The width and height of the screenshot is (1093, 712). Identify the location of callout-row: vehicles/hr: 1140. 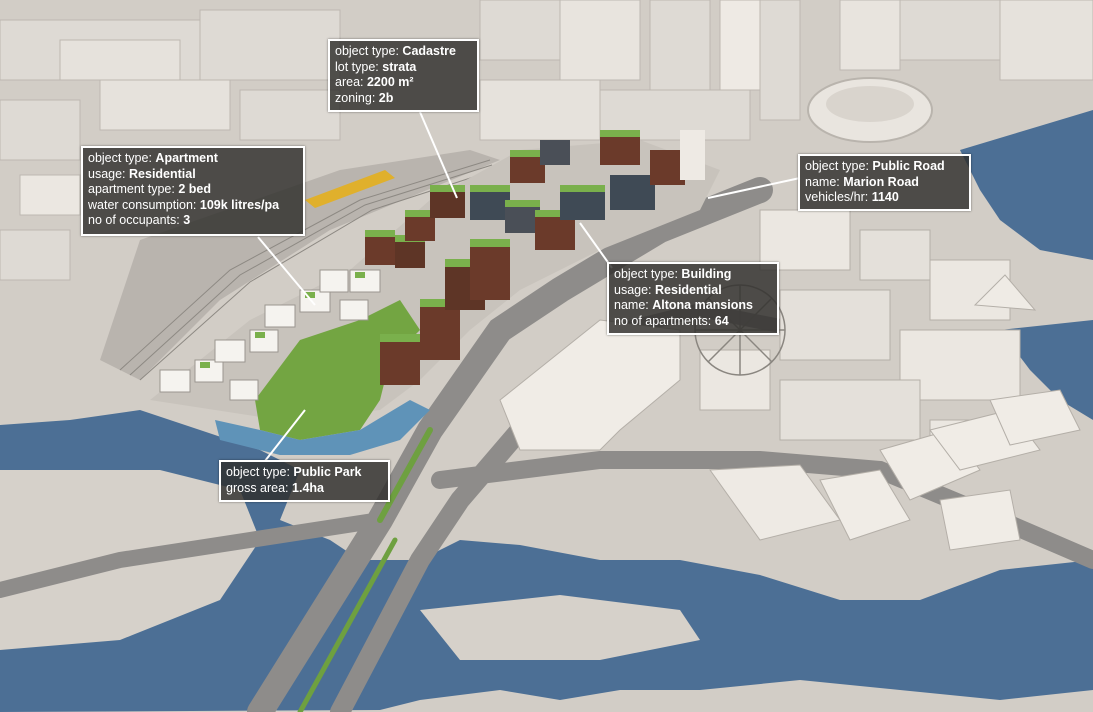
(884, 198).